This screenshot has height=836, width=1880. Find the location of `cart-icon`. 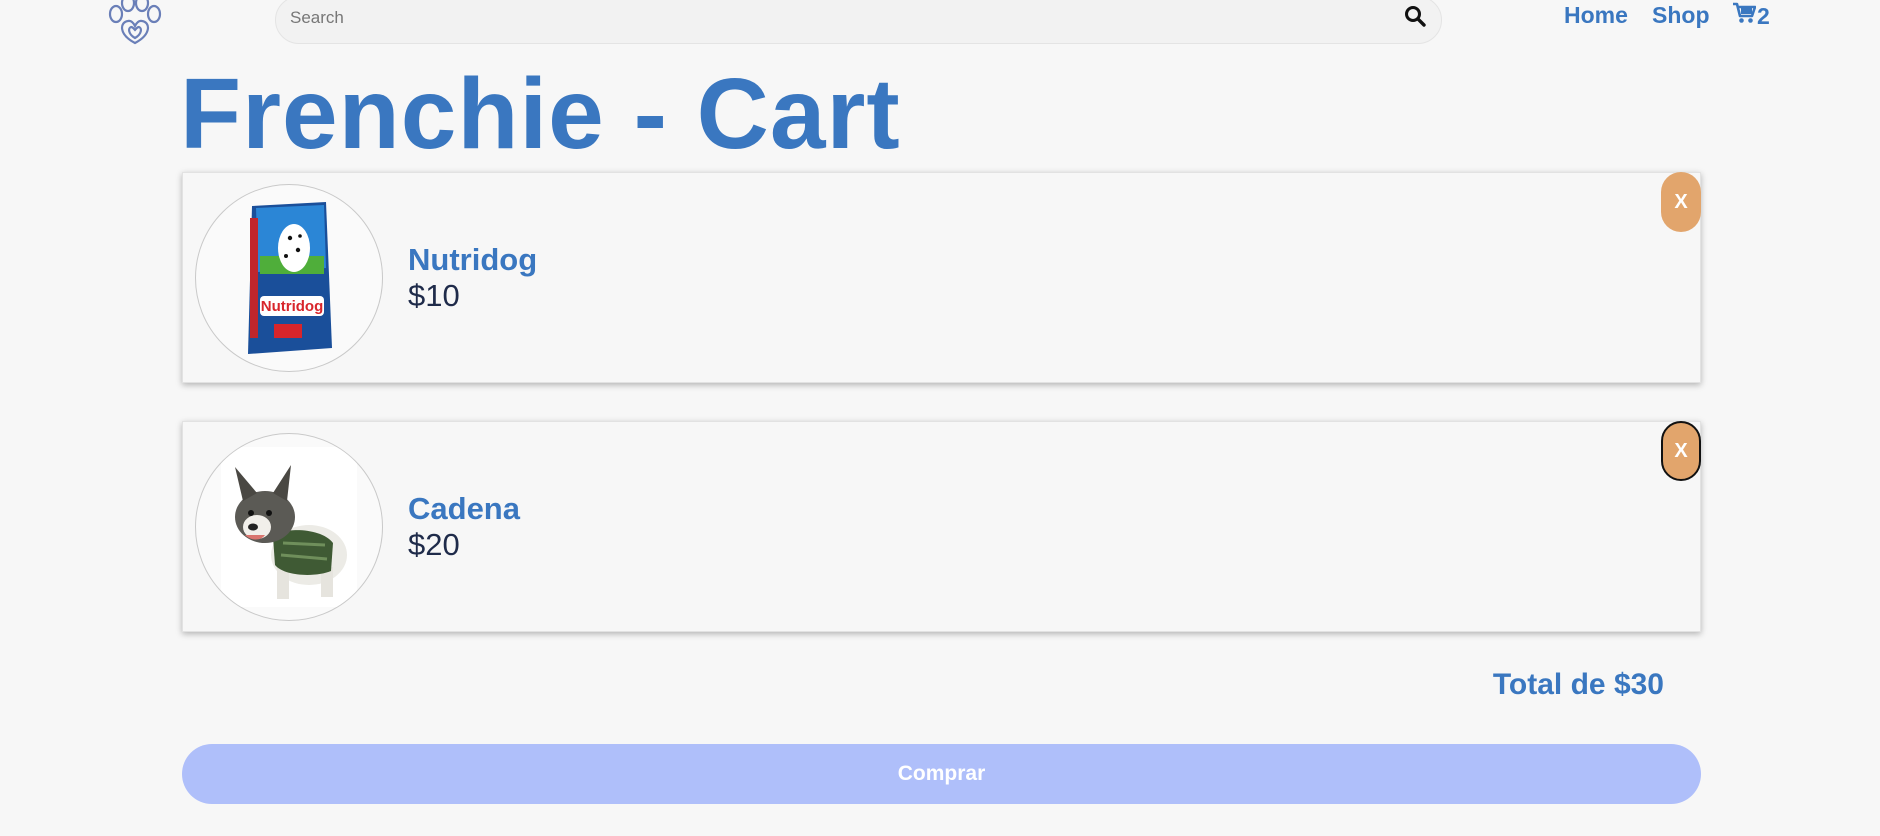

cart-icon is located at coordinates (1744, 16).